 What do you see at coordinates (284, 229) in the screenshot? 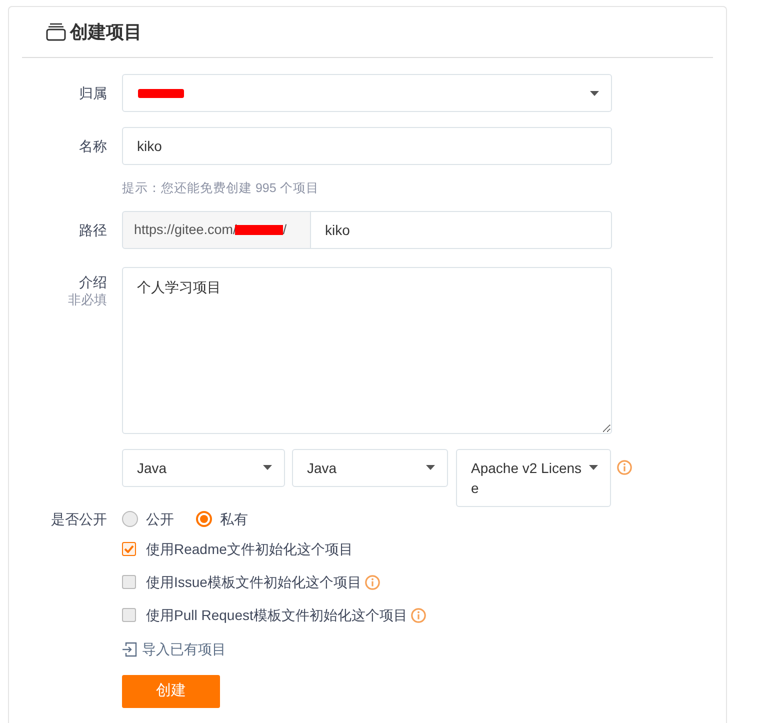
I see `url-slash-text: /` at bounding box center [284, 229].